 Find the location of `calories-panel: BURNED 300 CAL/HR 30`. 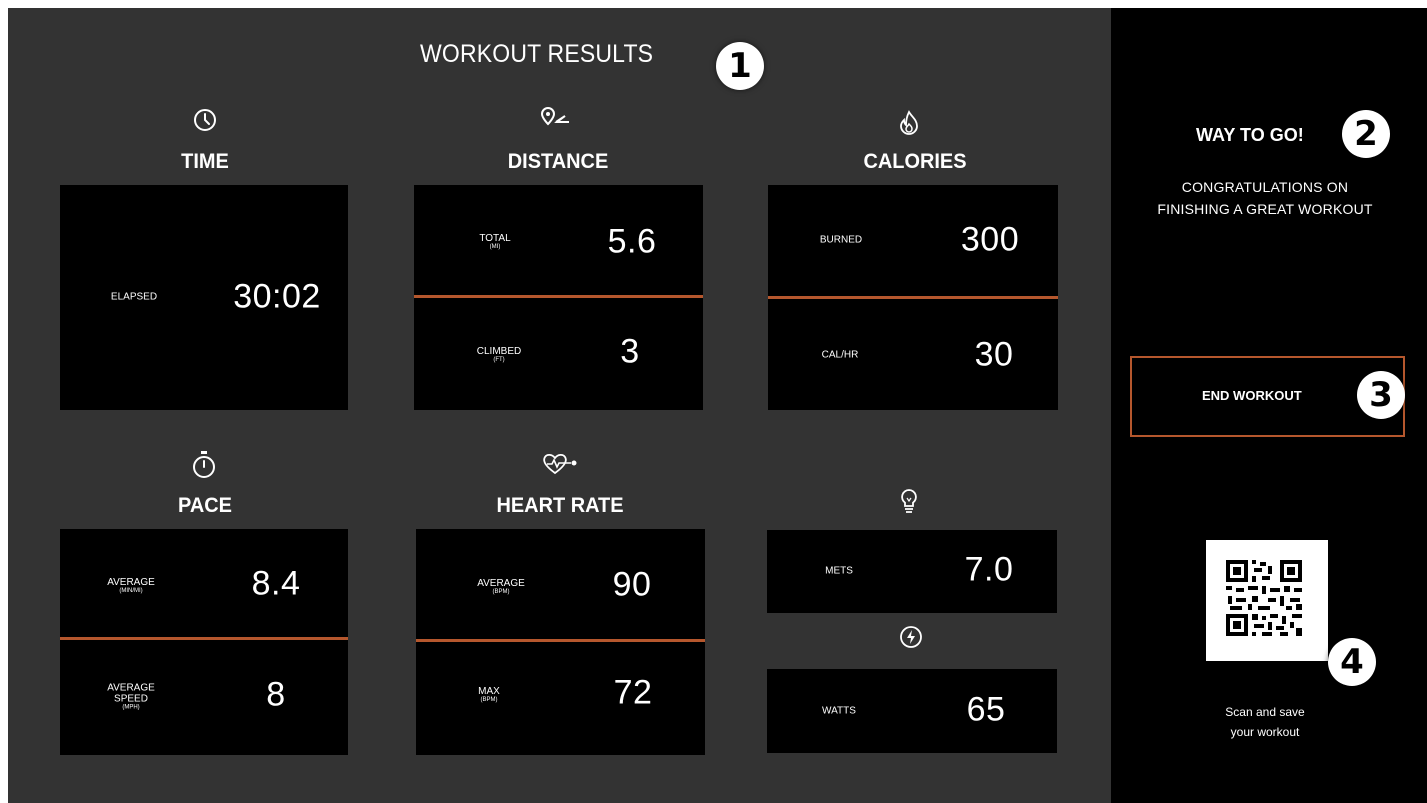

calories-panel: BURNED 300 CAL/HR 30 is located at coordinates (913, 297).